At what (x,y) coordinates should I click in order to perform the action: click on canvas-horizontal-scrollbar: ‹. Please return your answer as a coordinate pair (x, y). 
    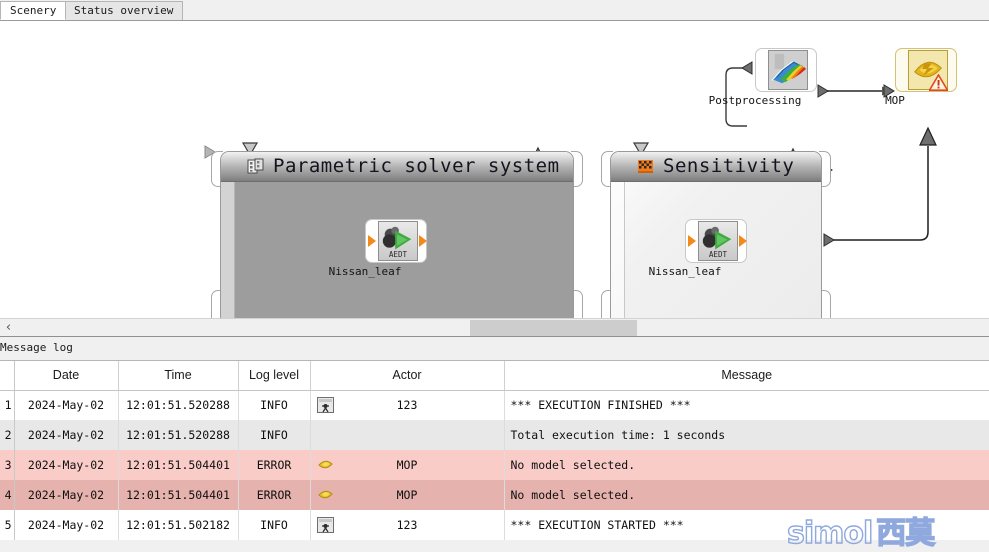
    Looking at the image, I should click on (494, 327).